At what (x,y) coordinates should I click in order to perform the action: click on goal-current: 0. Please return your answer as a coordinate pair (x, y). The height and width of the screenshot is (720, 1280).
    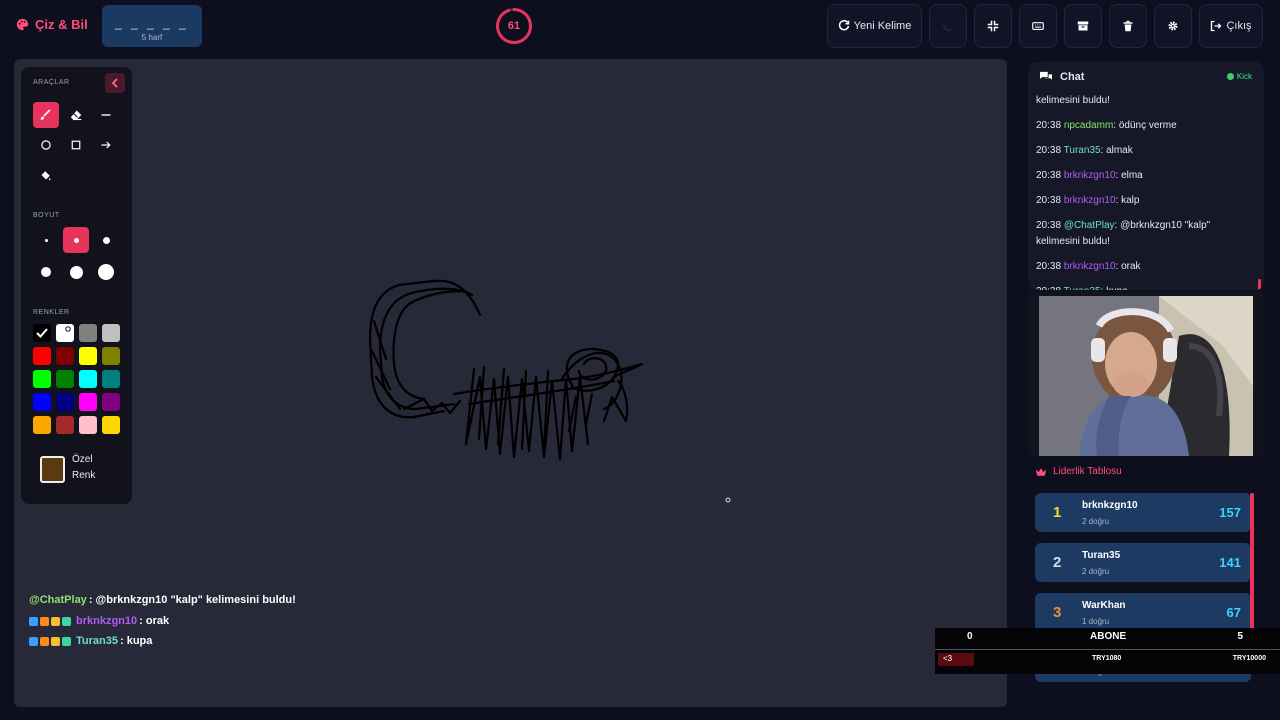
    Looking at the image, I should click on (970, 636).